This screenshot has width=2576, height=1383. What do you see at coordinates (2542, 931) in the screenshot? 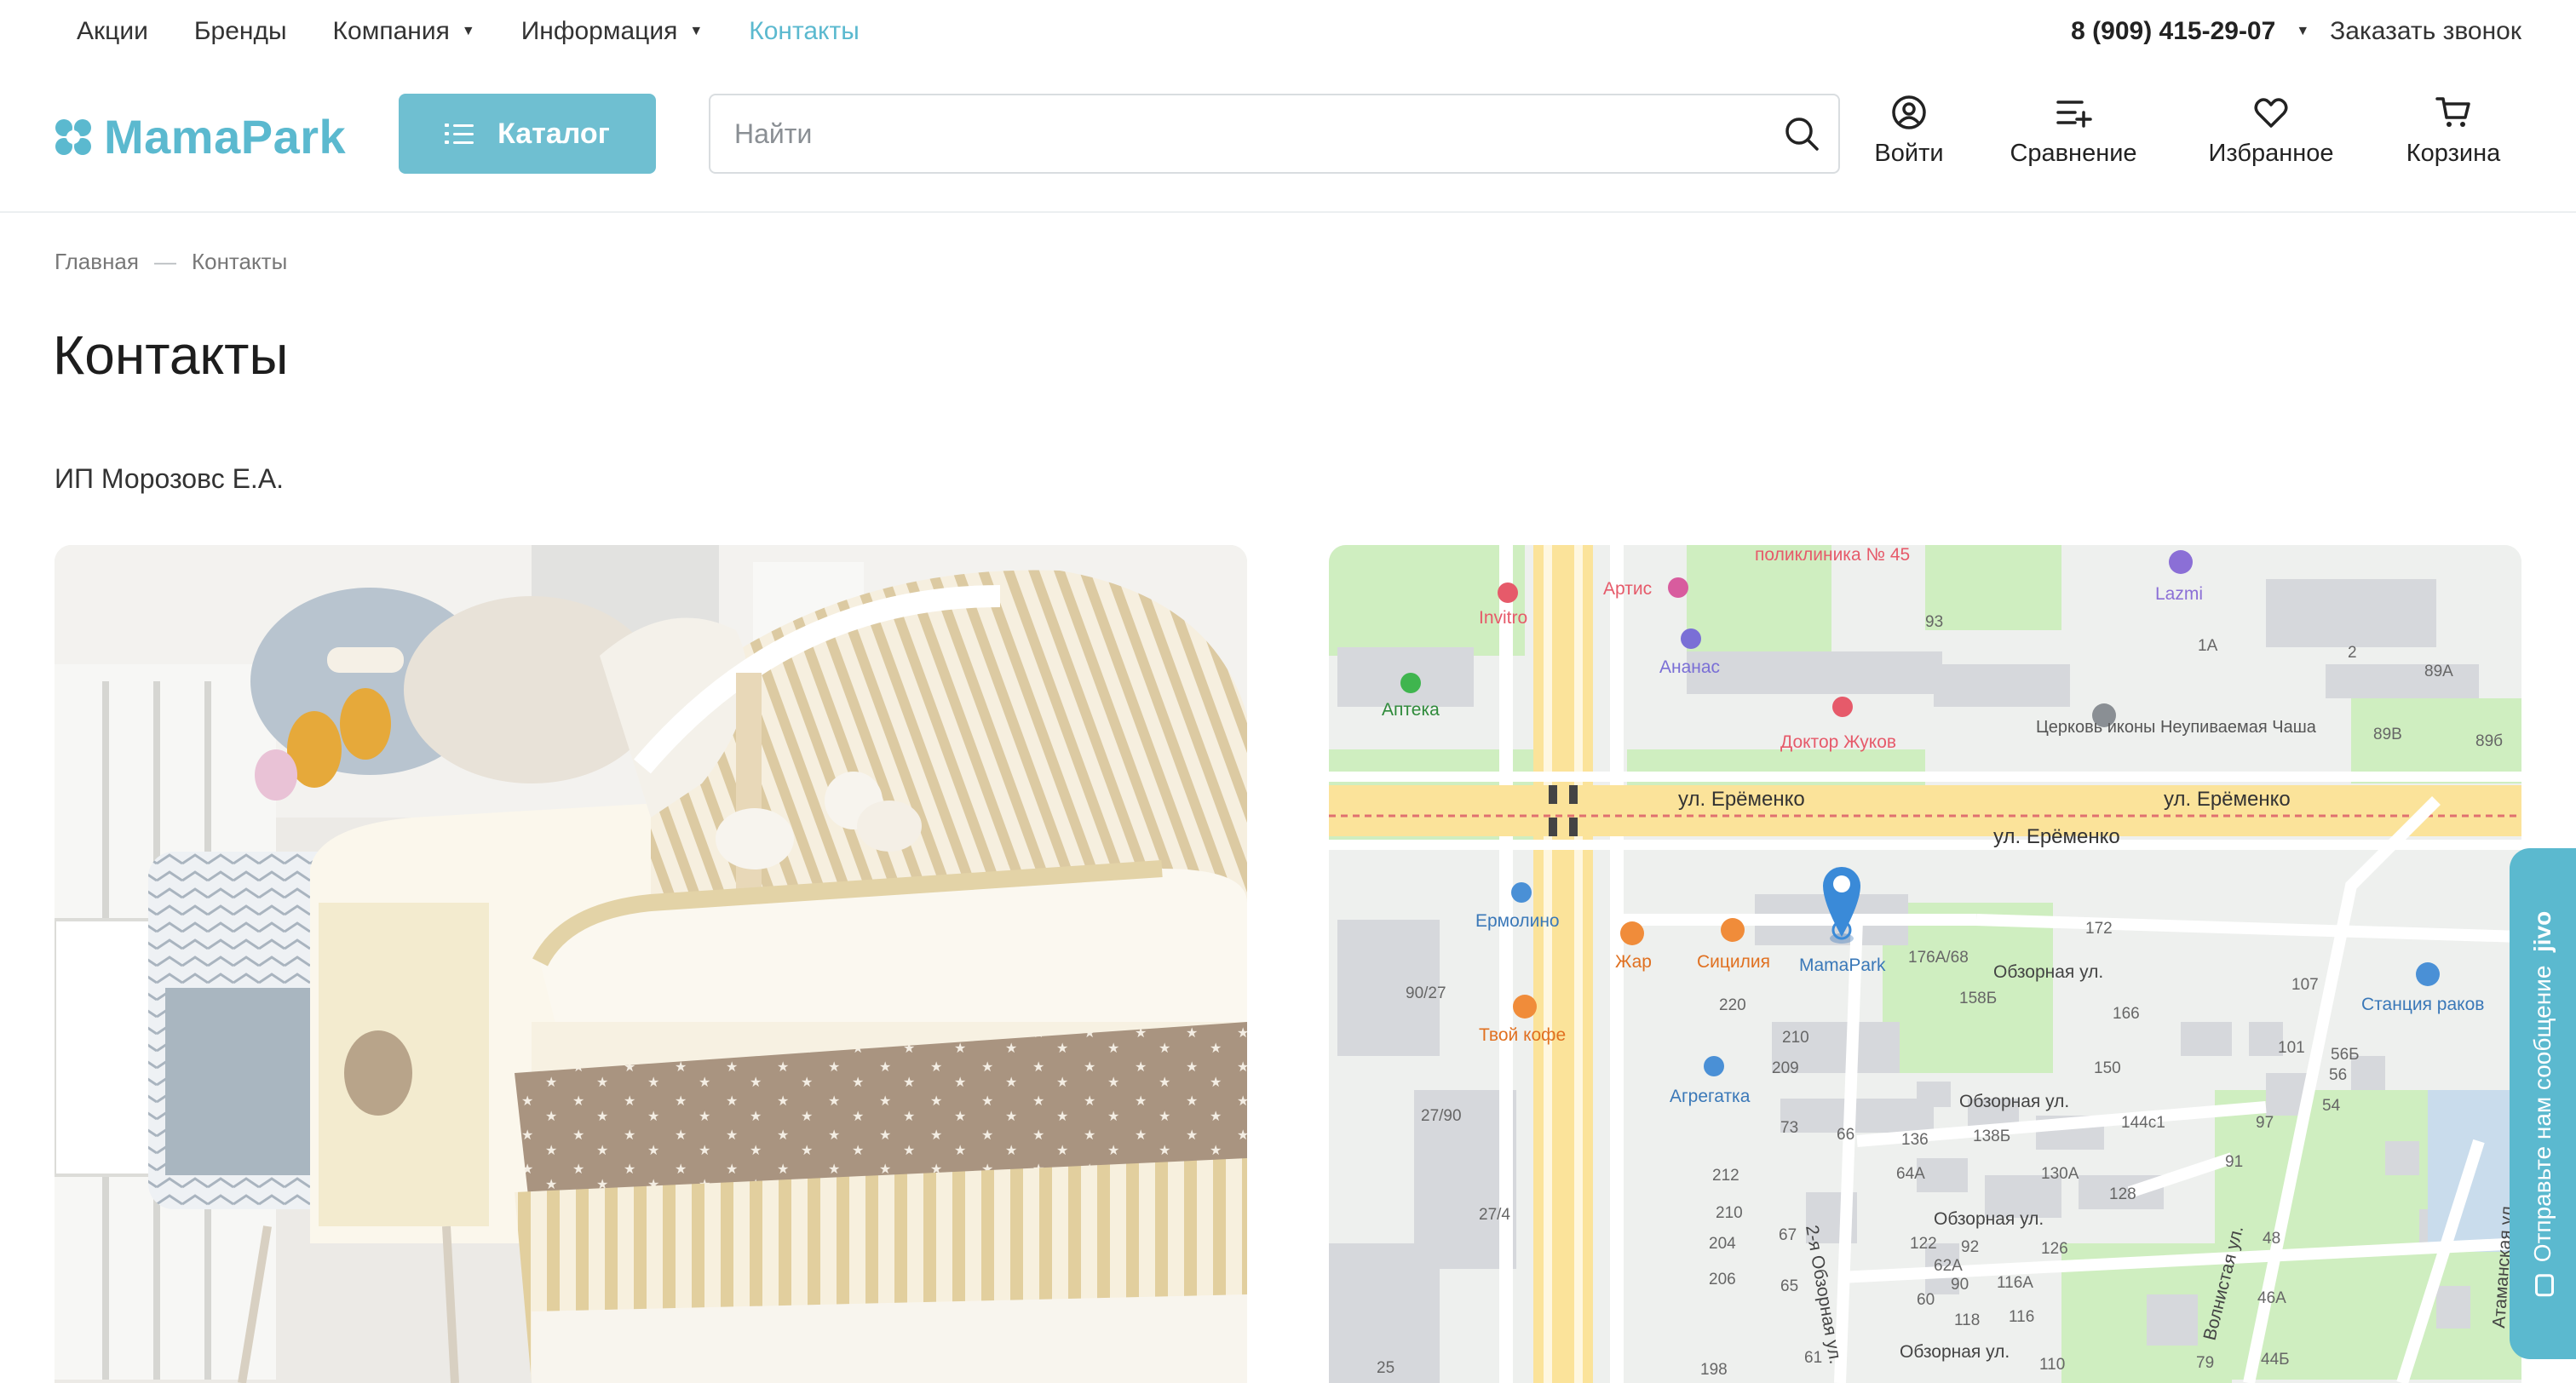
I see `chat-brand: jivo` at bounding box center [2542, 931].